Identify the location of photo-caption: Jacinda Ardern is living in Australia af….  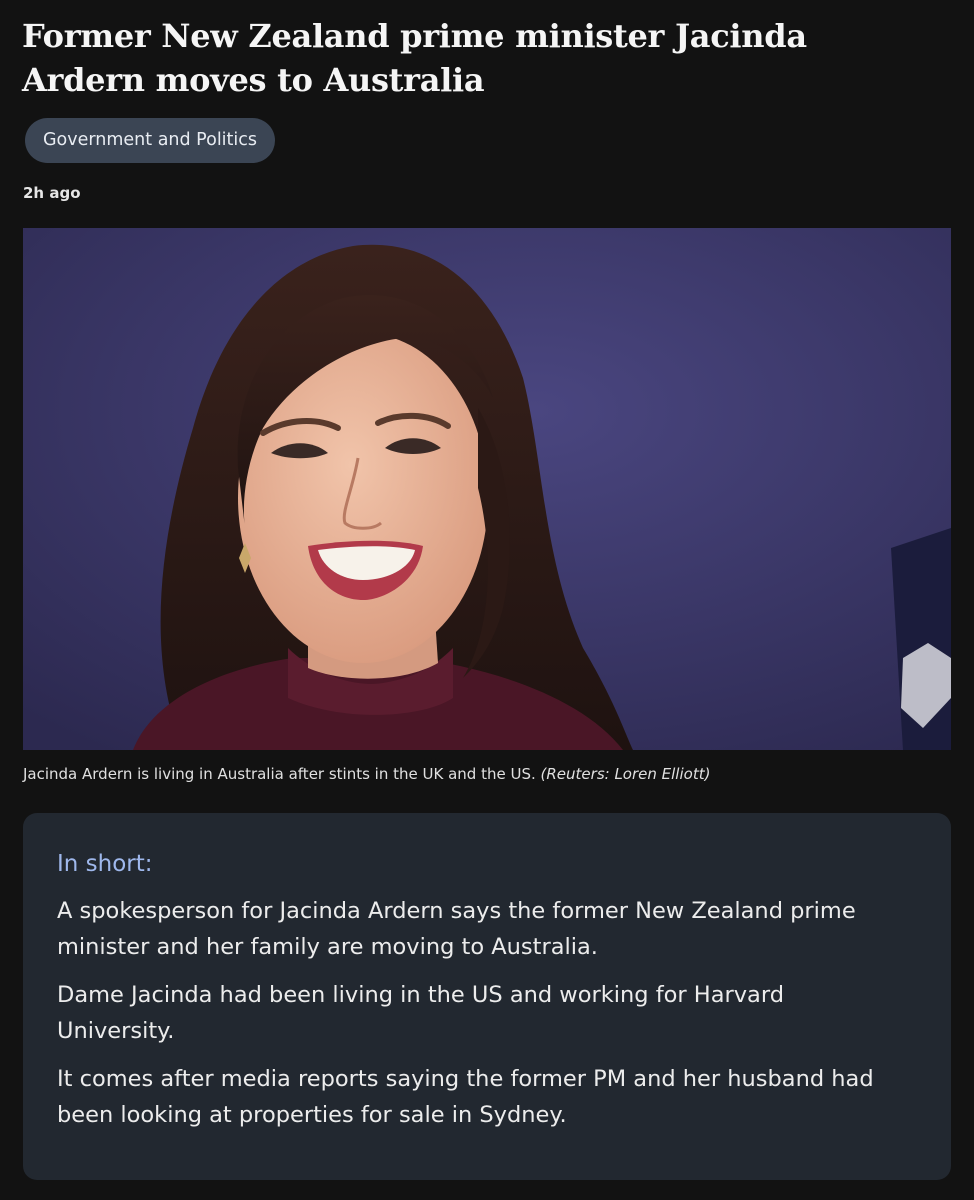
(488, 774).